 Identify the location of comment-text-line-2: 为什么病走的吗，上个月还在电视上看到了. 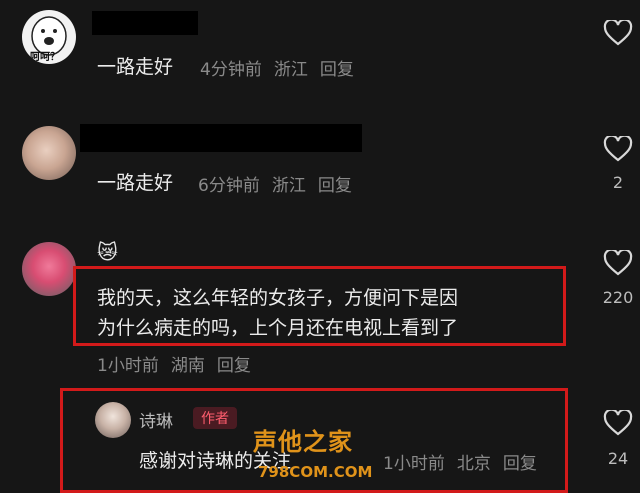
(278, 328).